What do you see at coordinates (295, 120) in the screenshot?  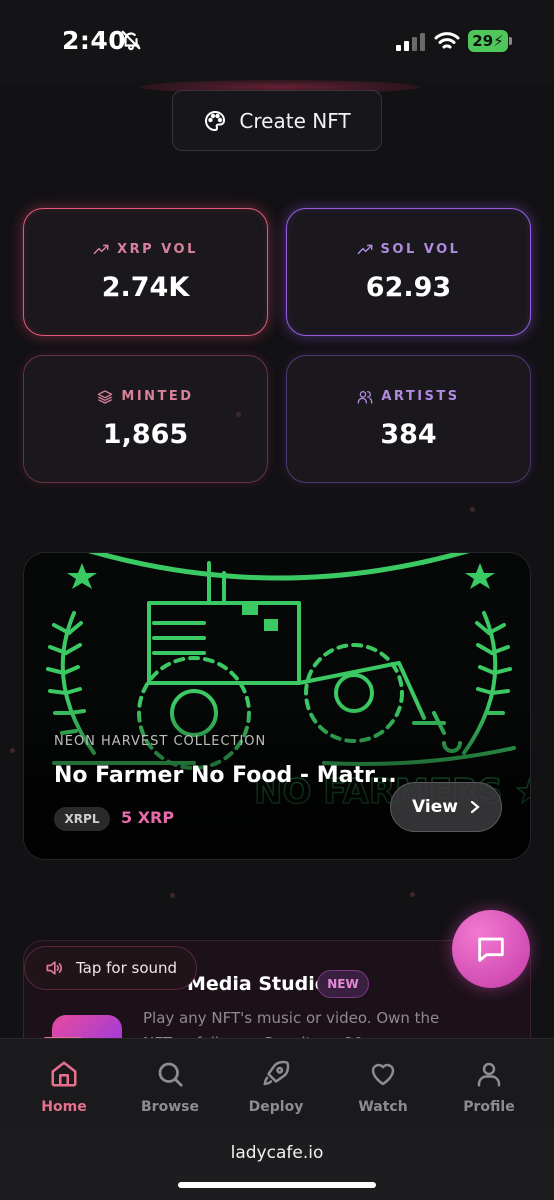 I see `create-nft-label: Create NFT` at bounding box center [295, 120].